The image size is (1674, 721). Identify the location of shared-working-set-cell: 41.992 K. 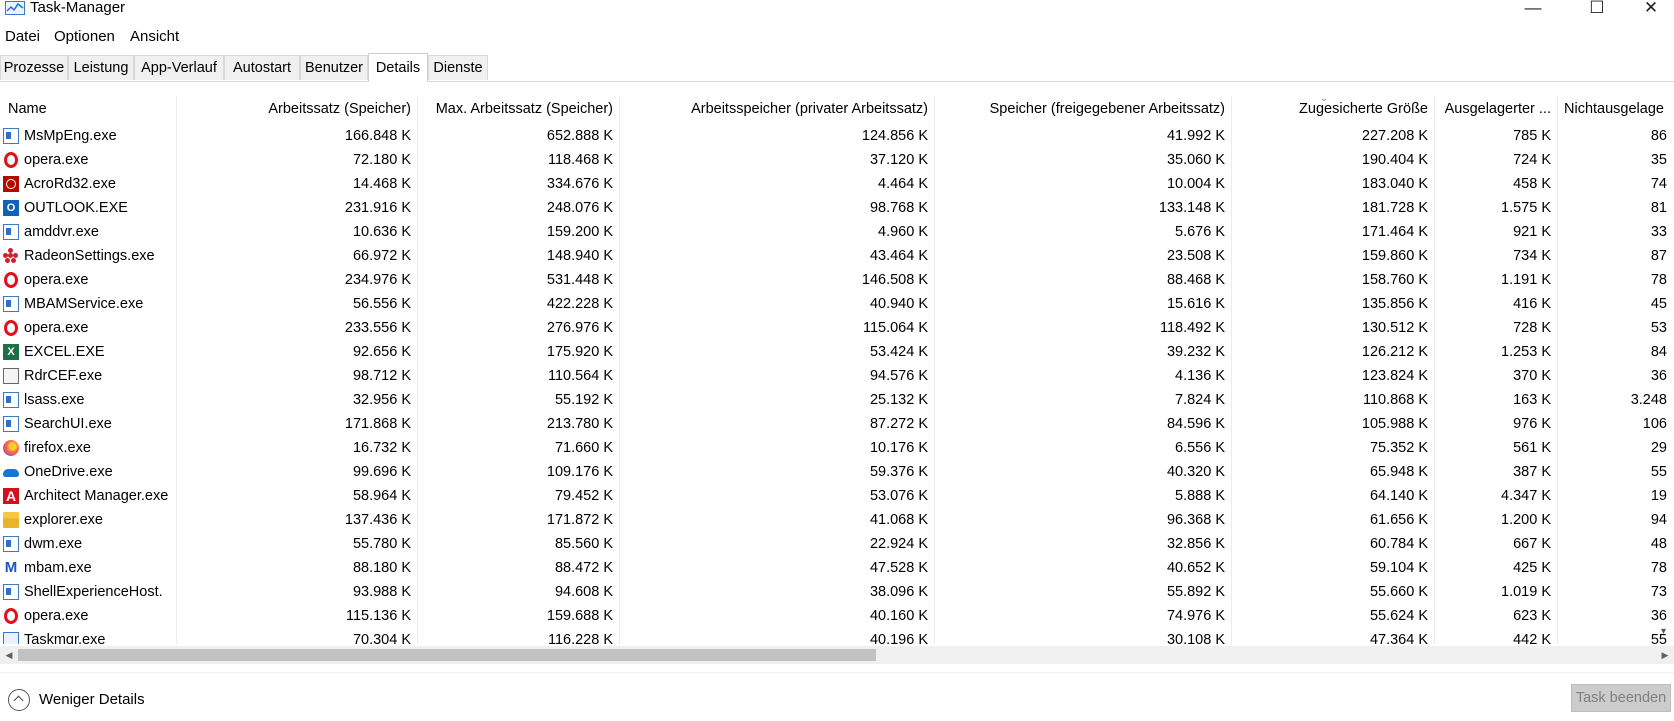
(1195, 136).